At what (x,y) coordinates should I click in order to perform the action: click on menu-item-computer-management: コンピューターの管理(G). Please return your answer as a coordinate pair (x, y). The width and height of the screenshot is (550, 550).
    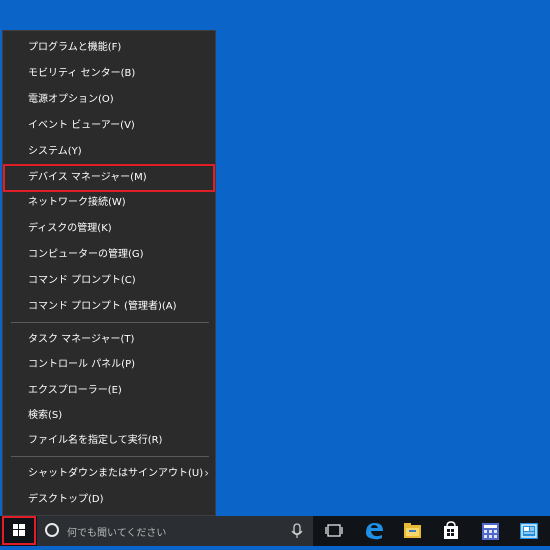
    Looking at the image, I should click on (109, 254).